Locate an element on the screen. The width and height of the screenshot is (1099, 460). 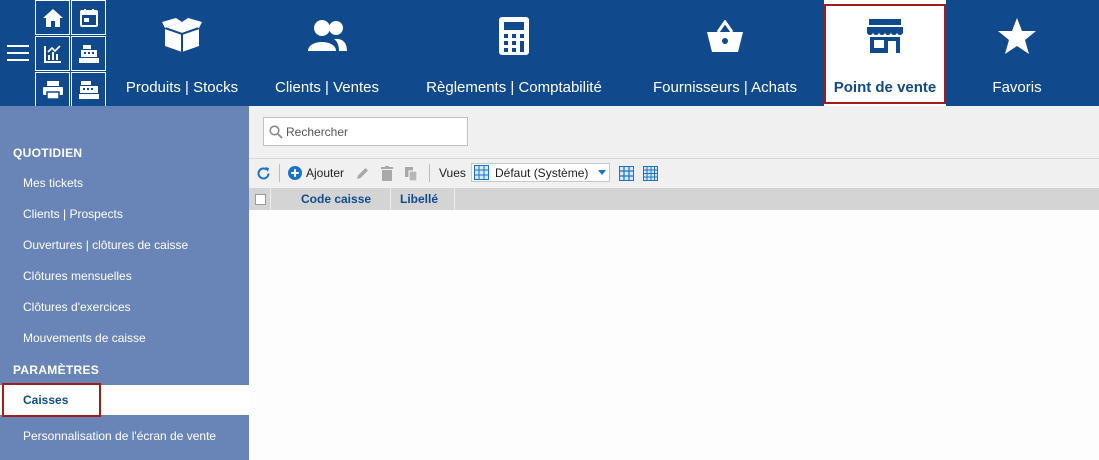
nav-item-point-of-sale: Point de vente is located at coordinates (885, 53).